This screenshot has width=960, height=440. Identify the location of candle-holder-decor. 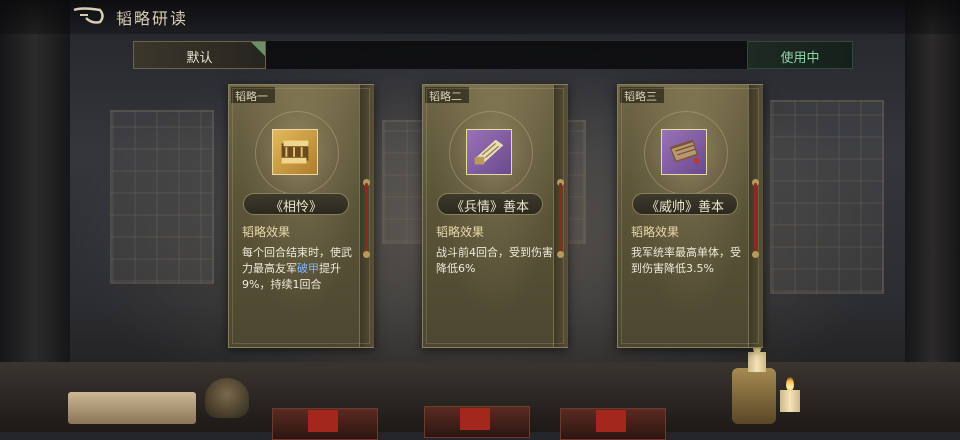
(754, 396).